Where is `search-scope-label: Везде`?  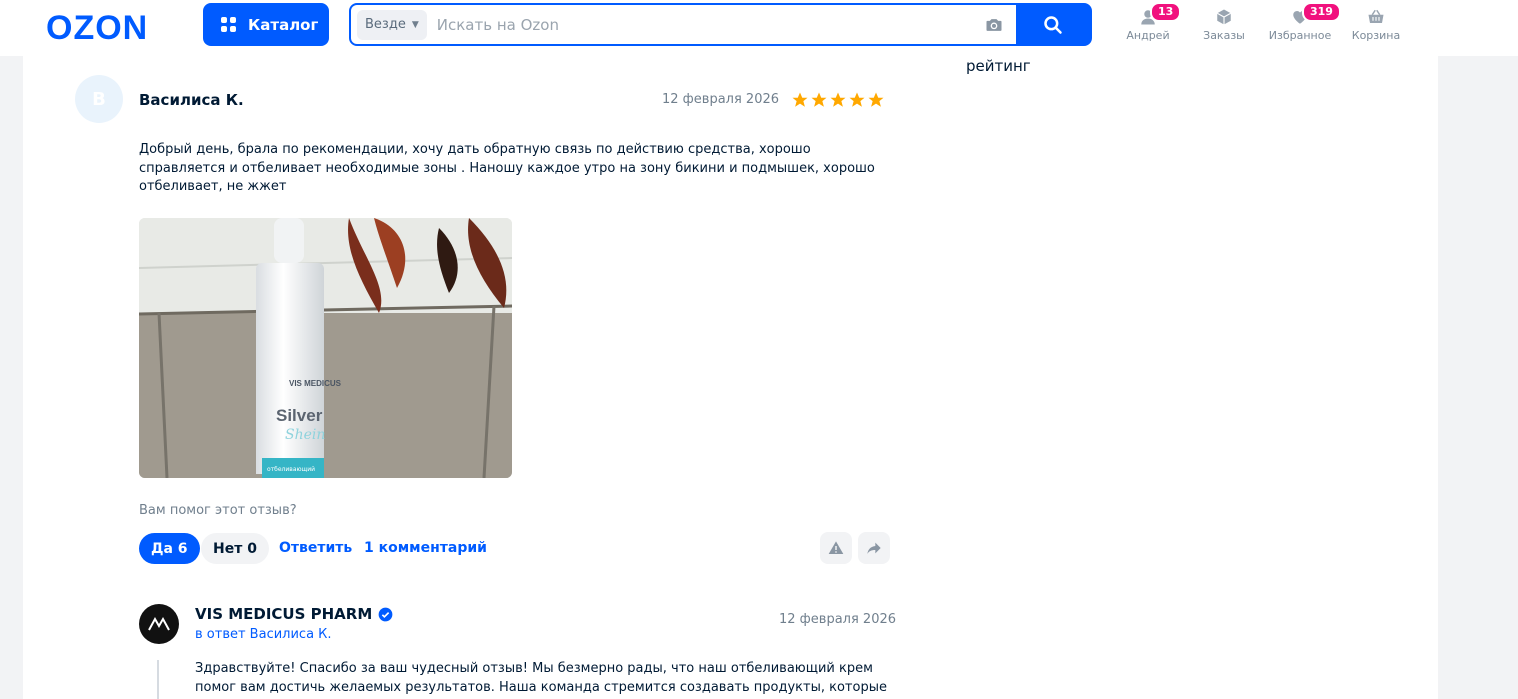
search-scope-label: Везде is located at coordinates (385, 24).